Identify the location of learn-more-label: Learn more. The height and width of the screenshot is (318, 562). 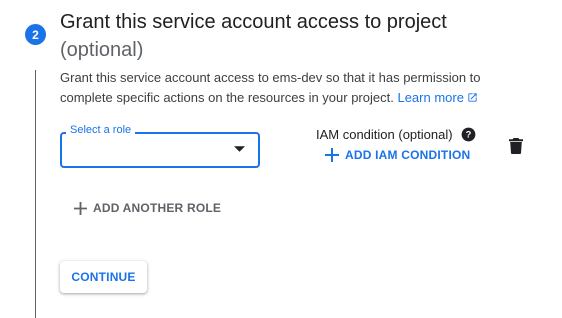
(430, 97).